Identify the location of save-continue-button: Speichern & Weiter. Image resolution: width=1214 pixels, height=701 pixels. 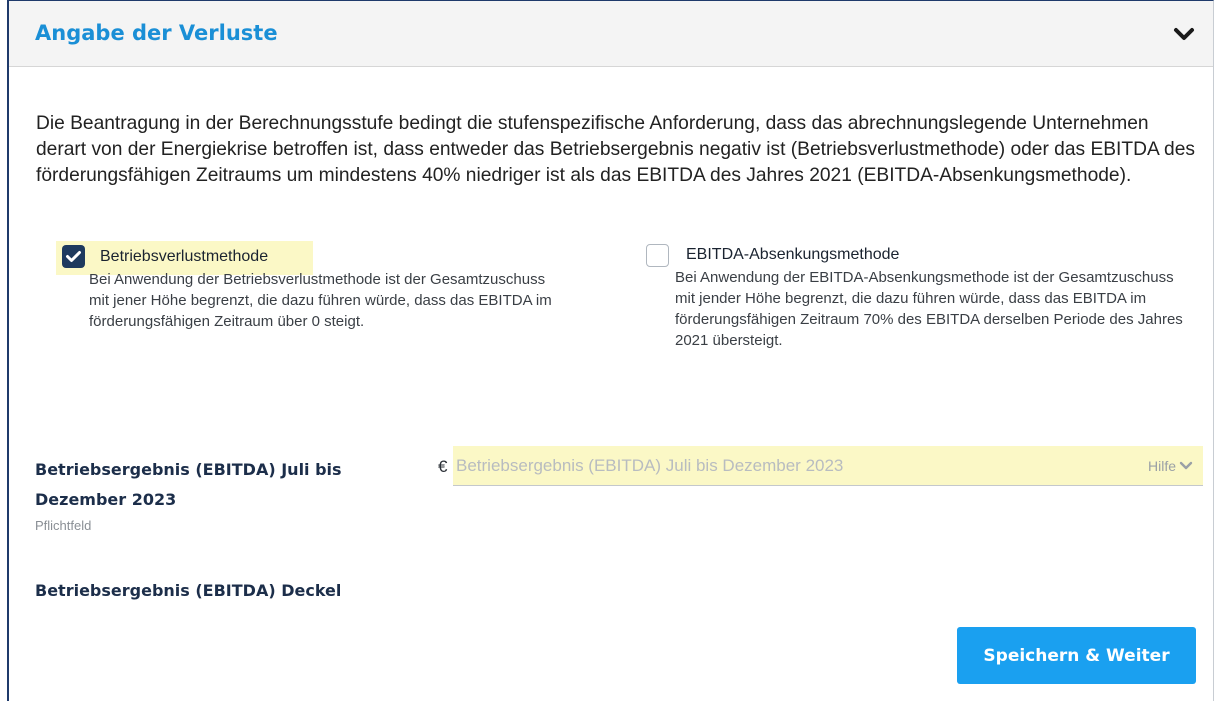
(1076, 655).